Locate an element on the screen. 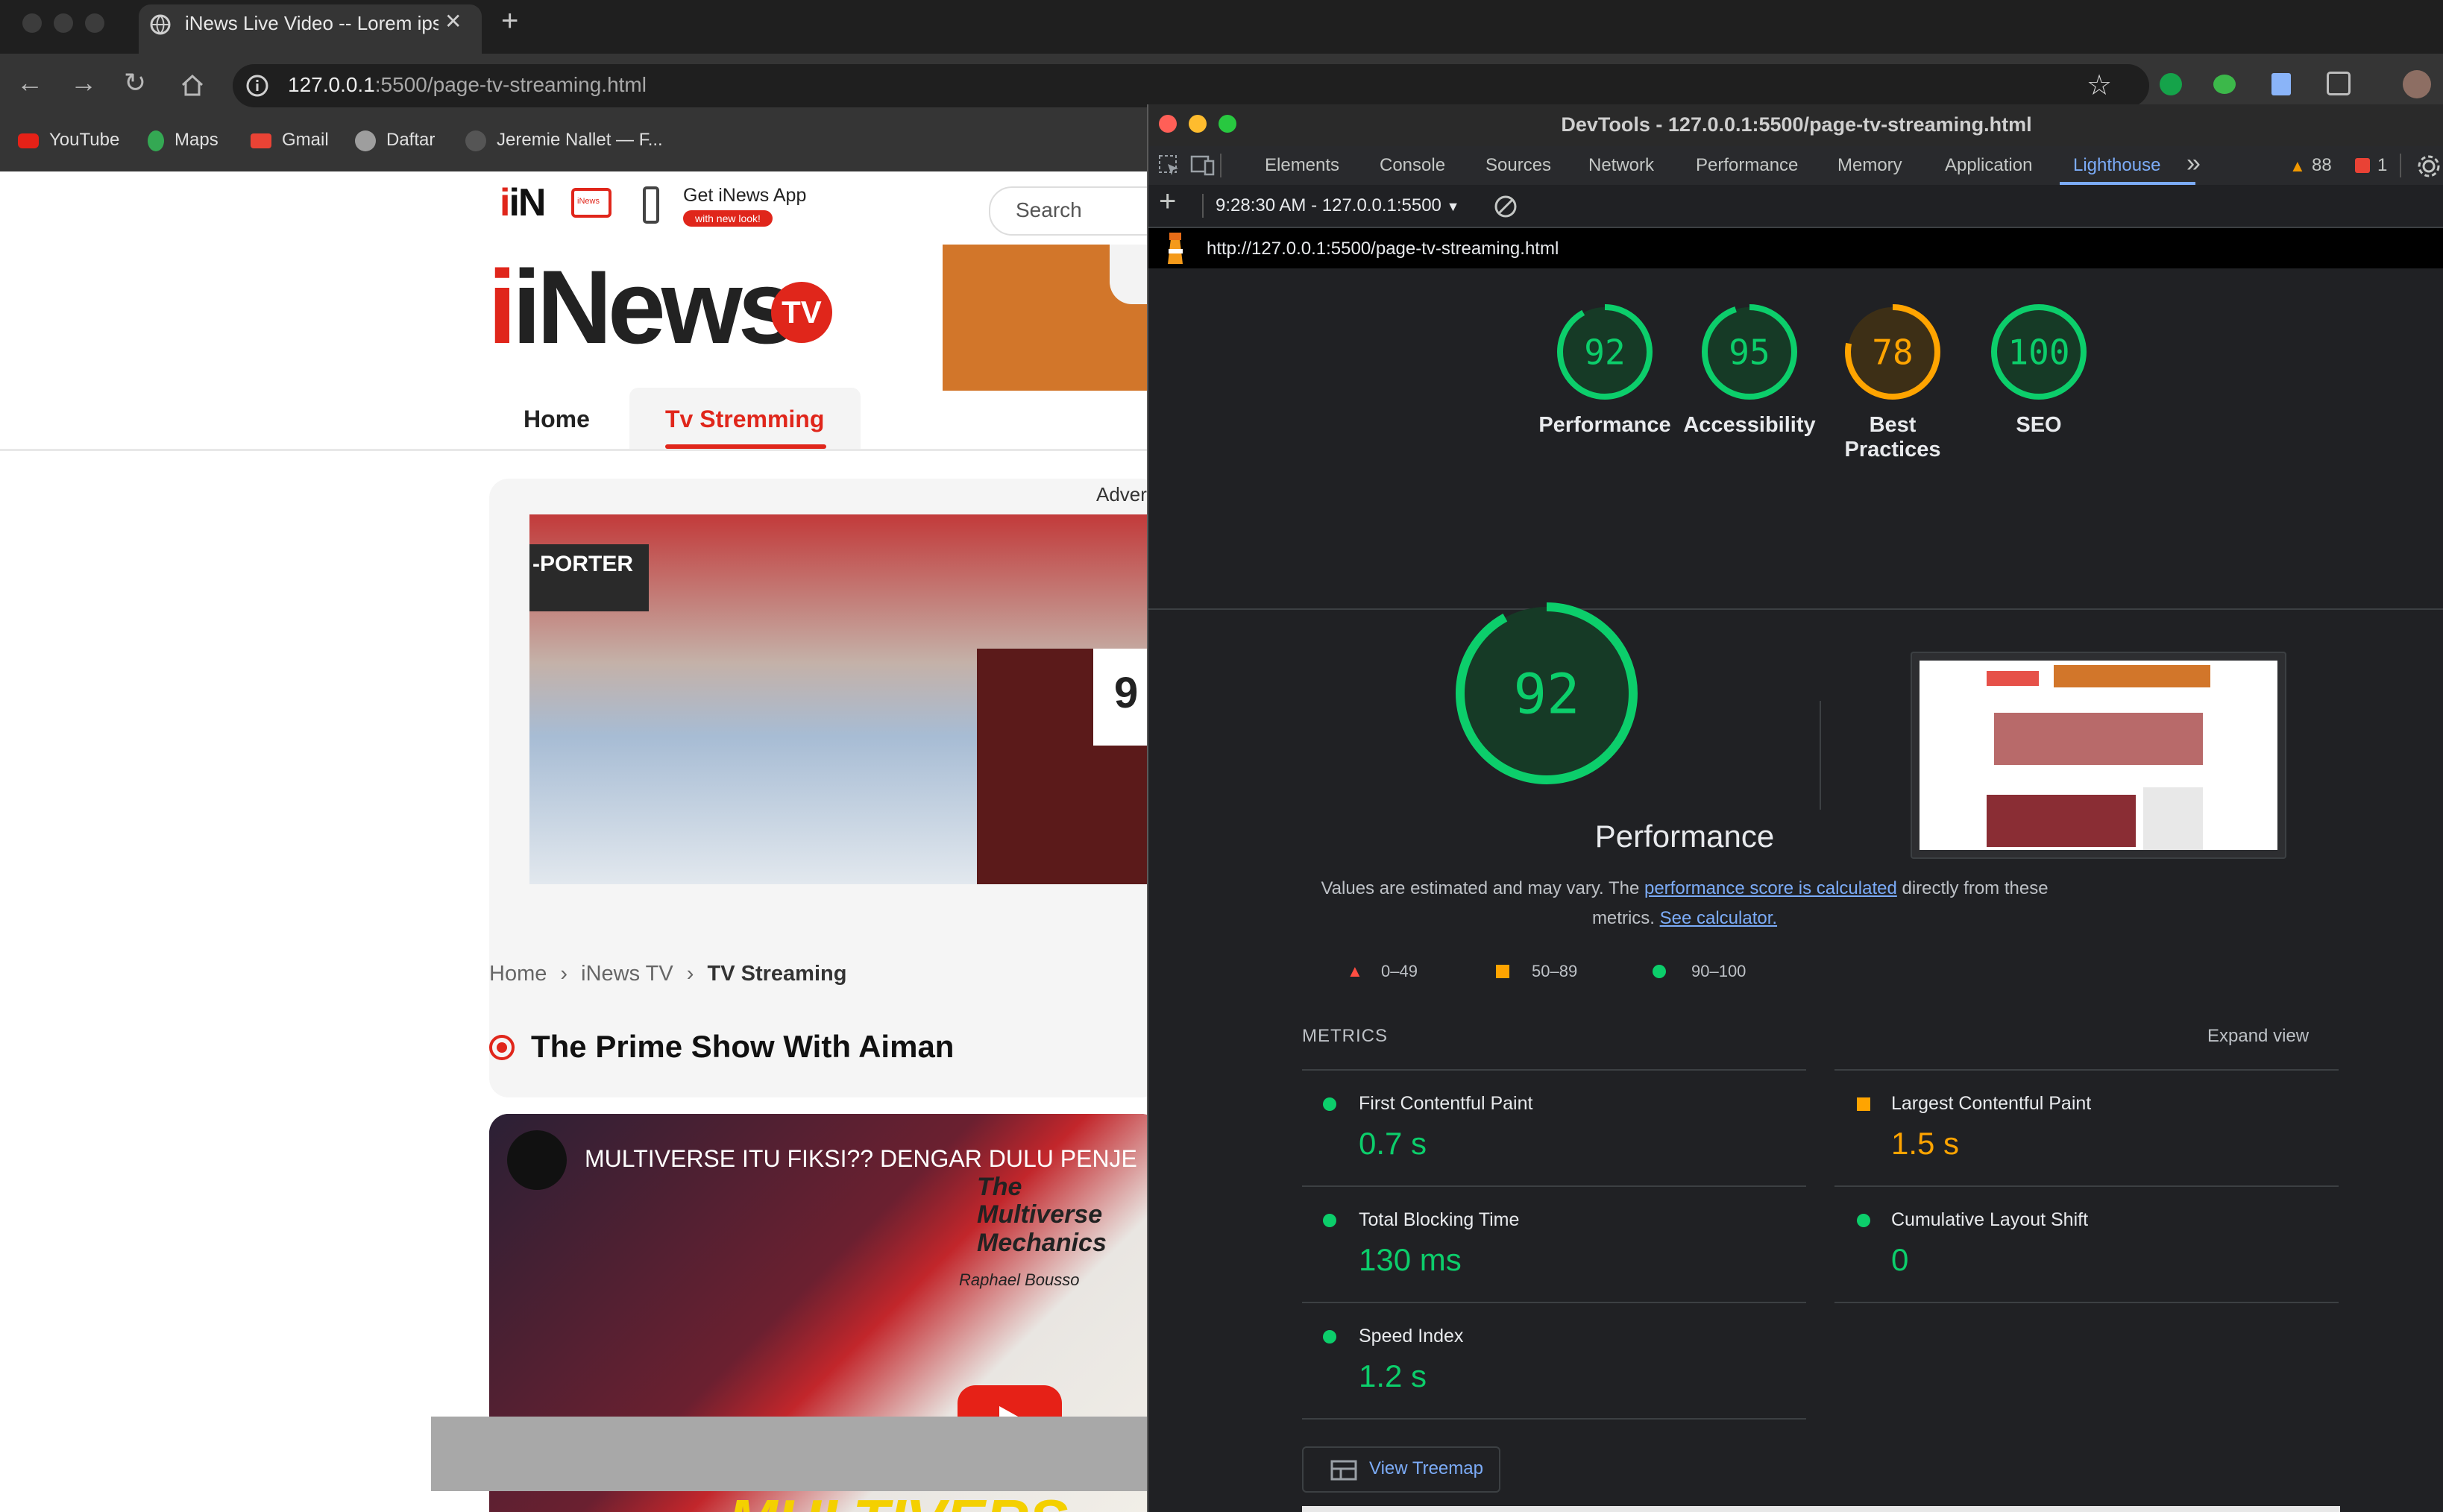 The image size is (2443, 1512). tv-logo-badge: TV is located at coordinates (802, 312).